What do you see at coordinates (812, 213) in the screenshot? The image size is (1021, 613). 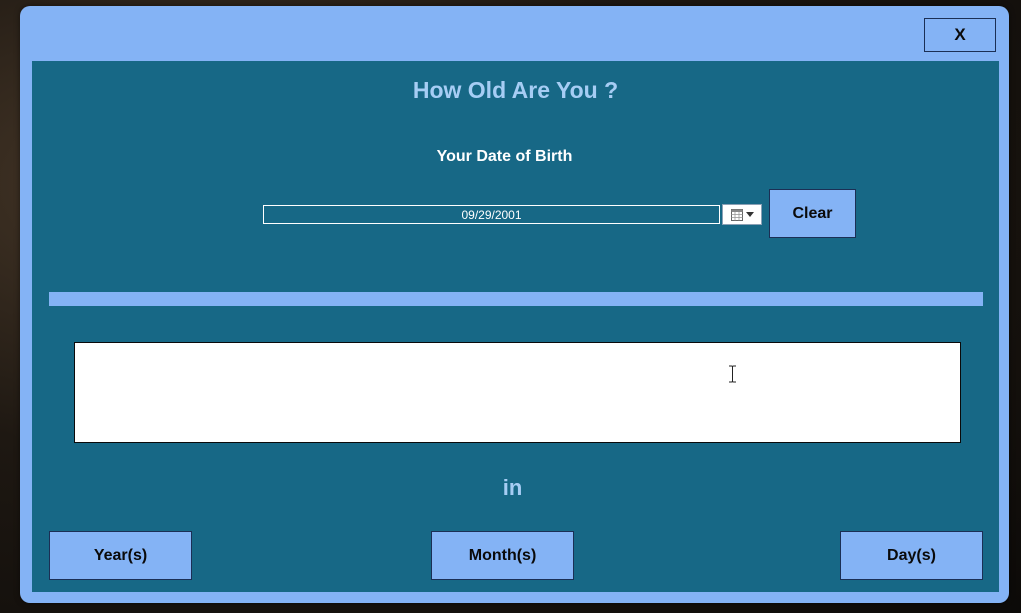 I see `clear-button: Clear` at bounding box center [812, 213].